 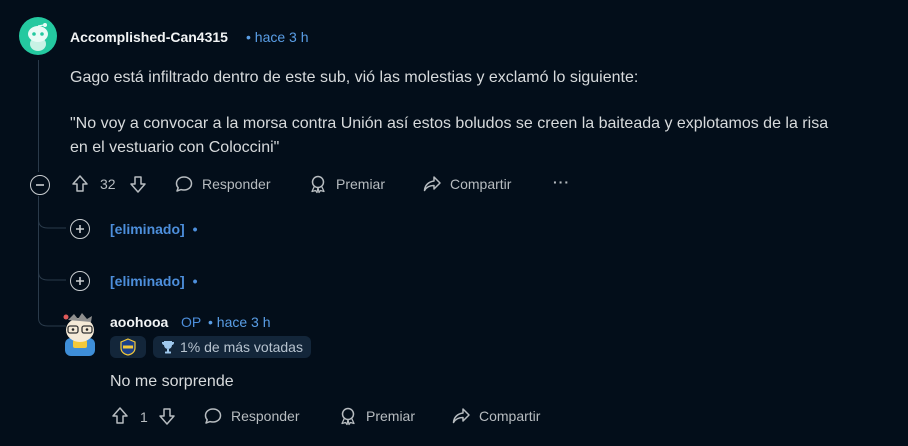 I want to click on flair-label: 1% de más votadas, so click(x=241, y=347).